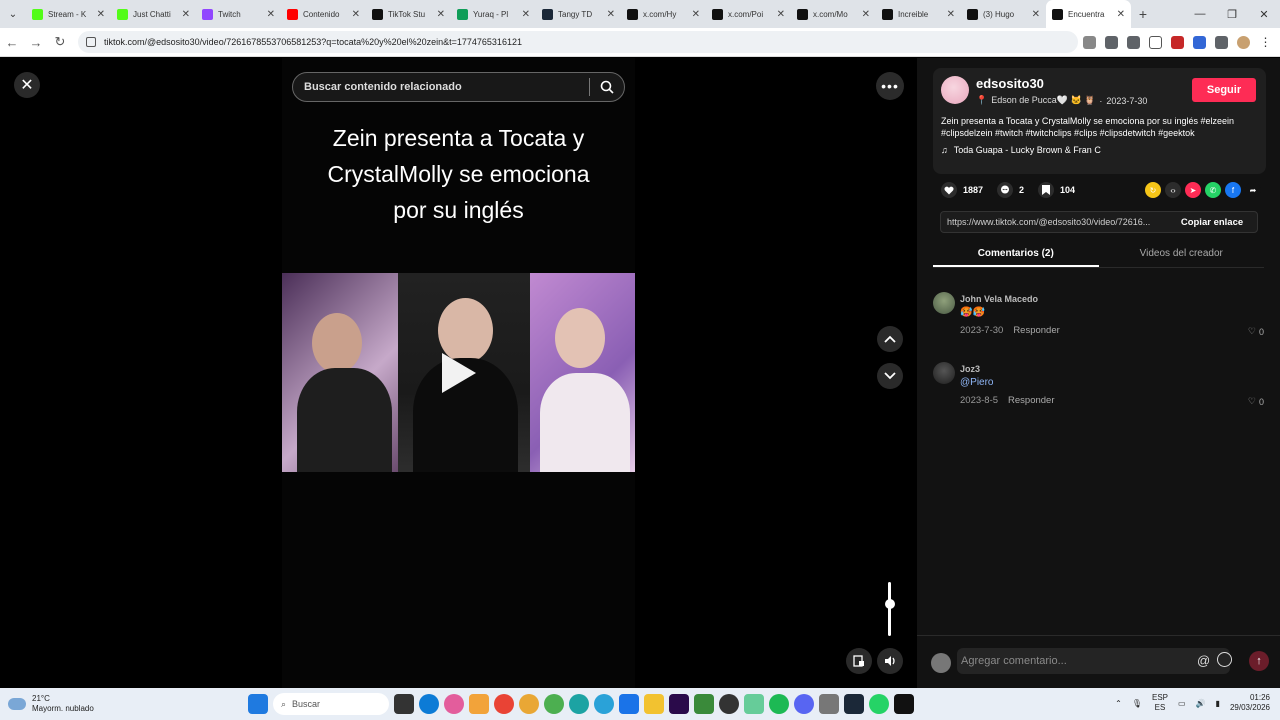 The height and width of the screenshot is (720, 1280). What do you see at coordinates (12, 42) in the screenshot?
I see `back-icon: ←` at bounding box center [12, 42].